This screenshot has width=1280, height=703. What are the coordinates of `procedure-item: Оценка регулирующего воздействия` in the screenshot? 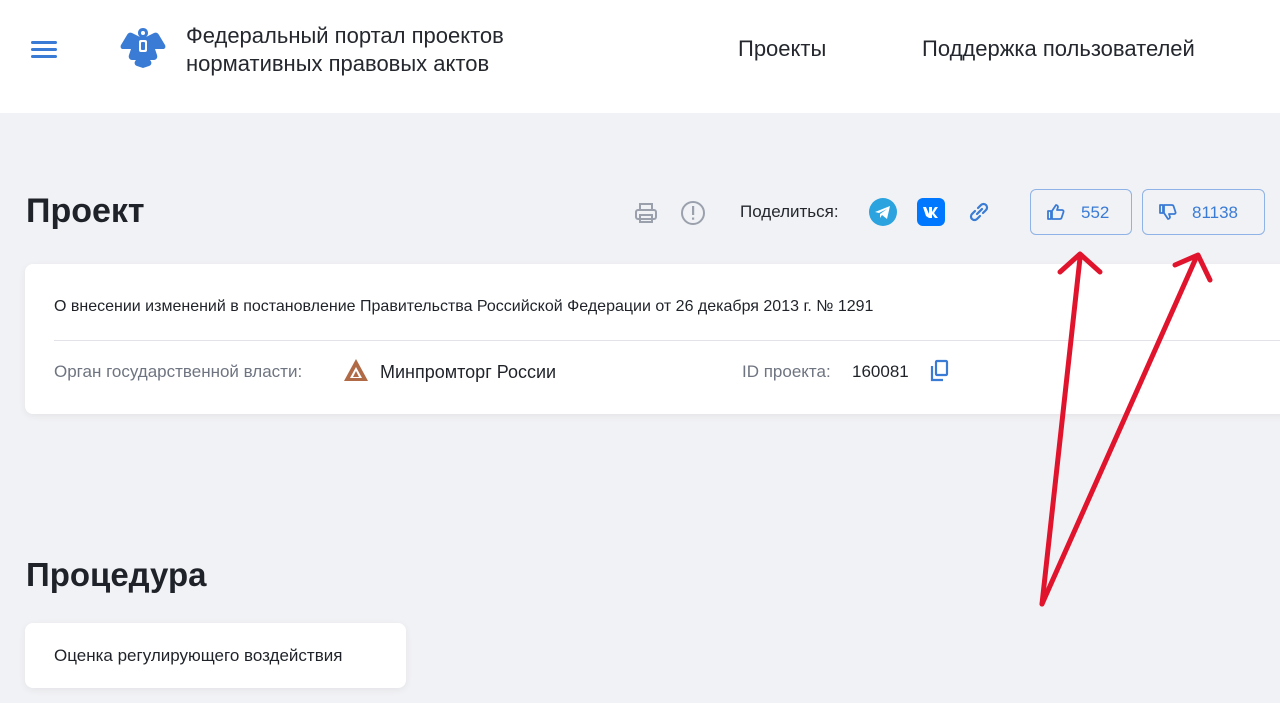 It's located at (198, 655).